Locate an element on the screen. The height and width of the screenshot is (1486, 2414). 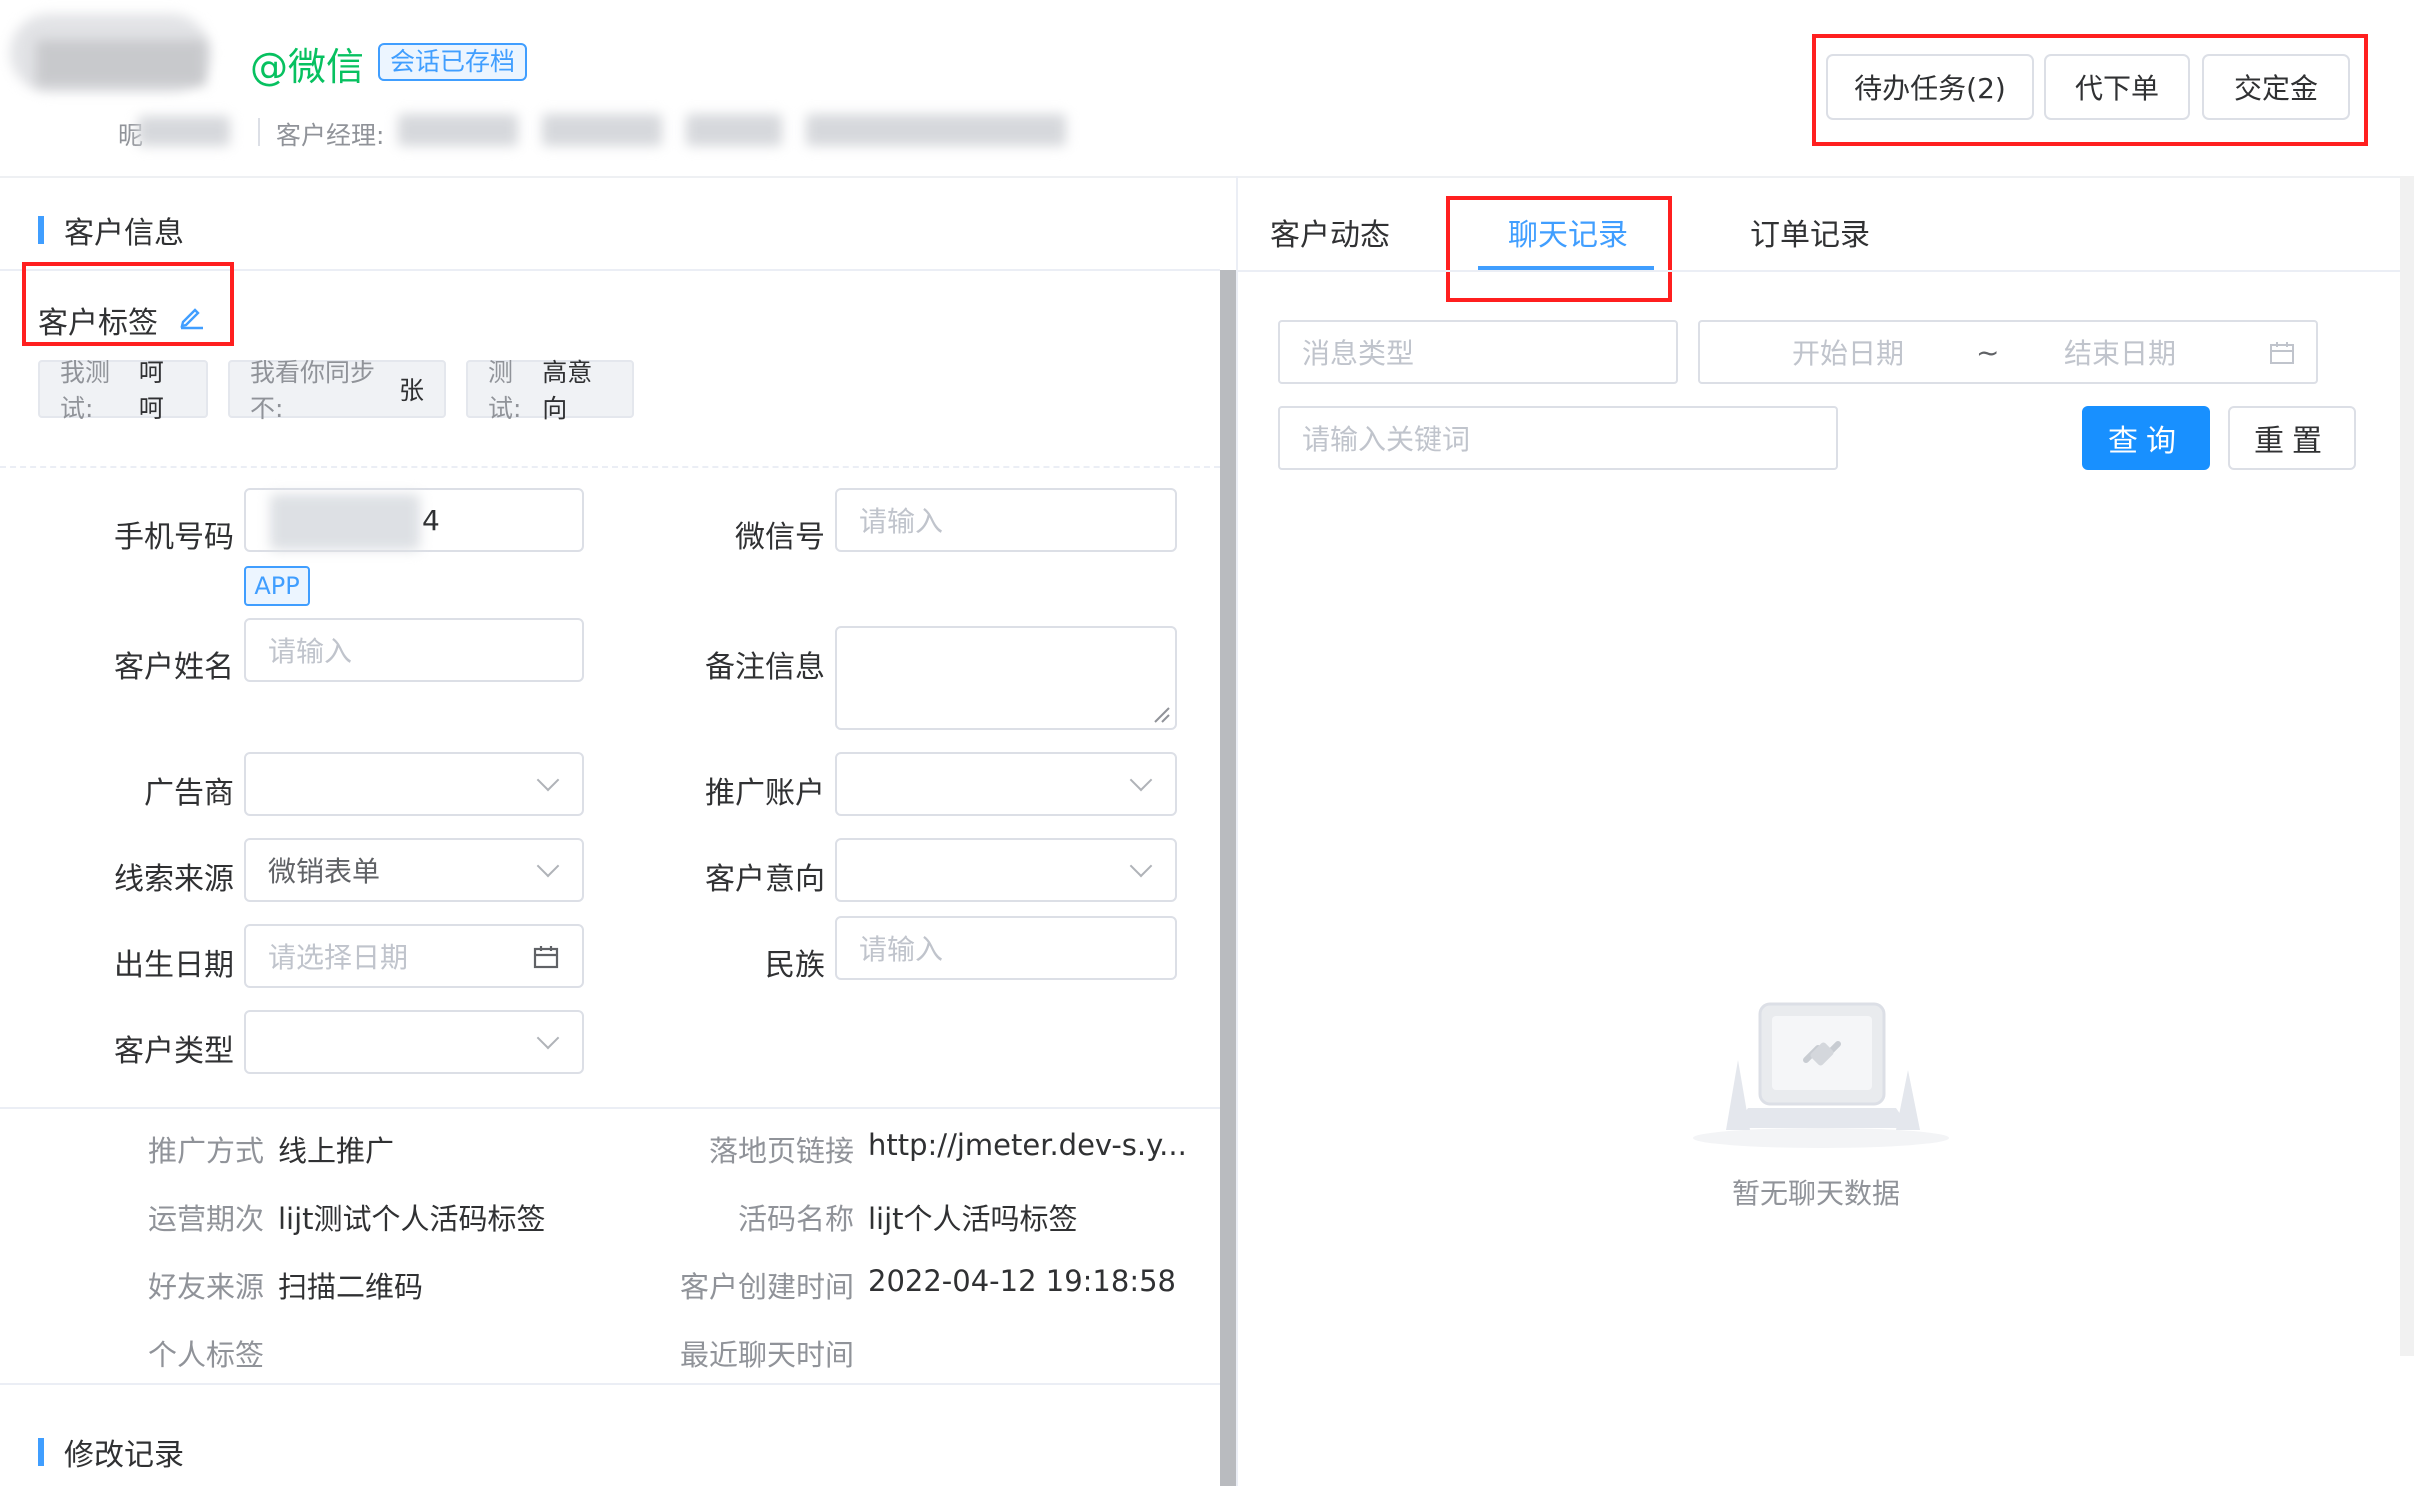
date-range-picker: 开始日期 ~ 结束日期 is located at coordinates (2008, 352).